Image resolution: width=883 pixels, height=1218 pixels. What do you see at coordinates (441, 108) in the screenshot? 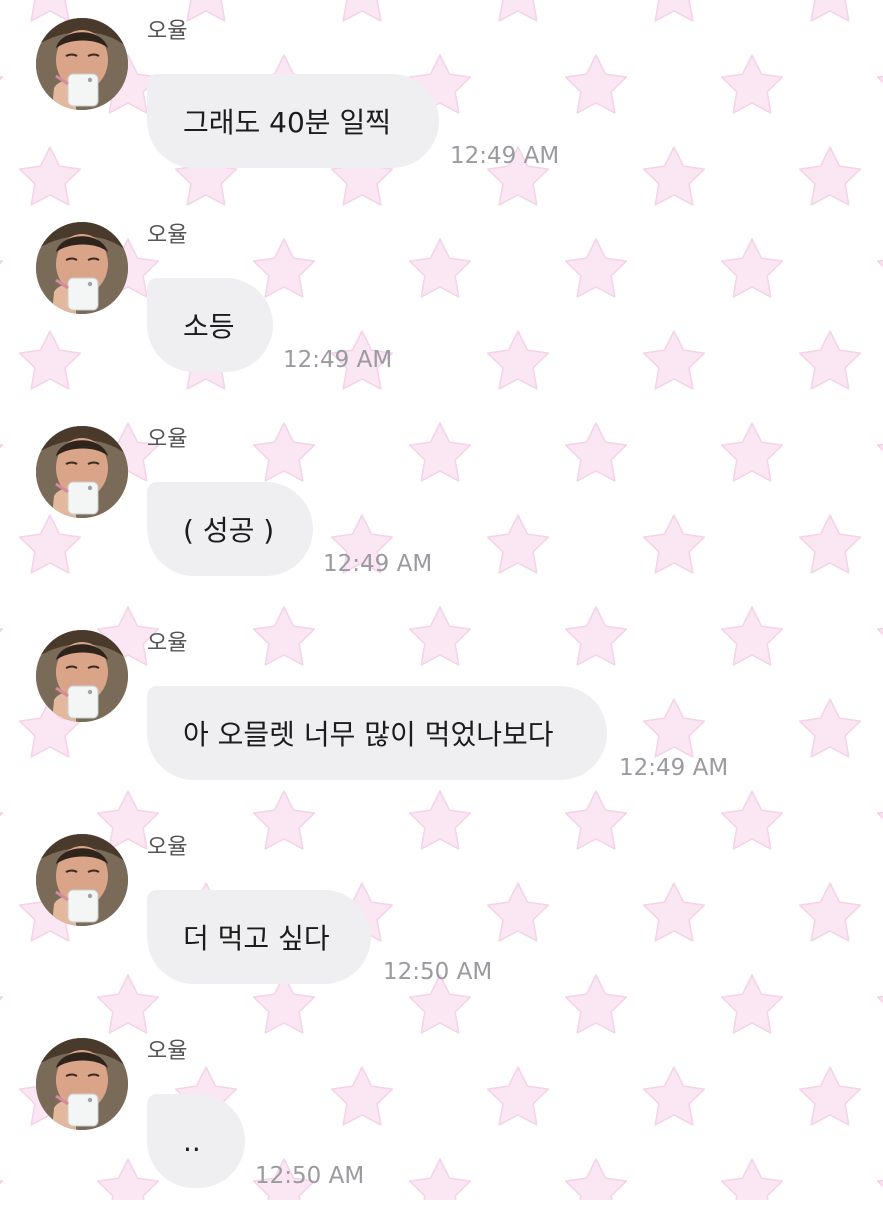
I see `message-item: 오율 그래도 40분 일찍 12:49 AM` at bounding box center [441, 108].